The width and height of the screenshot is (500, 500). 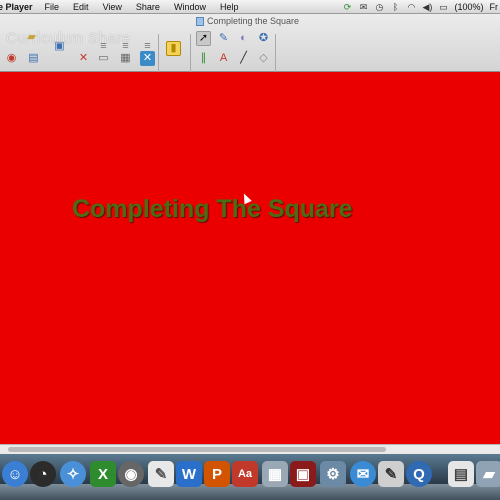 What do you see at coordinates (43, 474) in the screenshot?
I see `dashboard-icon: ◔` at bounding box center [43, 474].